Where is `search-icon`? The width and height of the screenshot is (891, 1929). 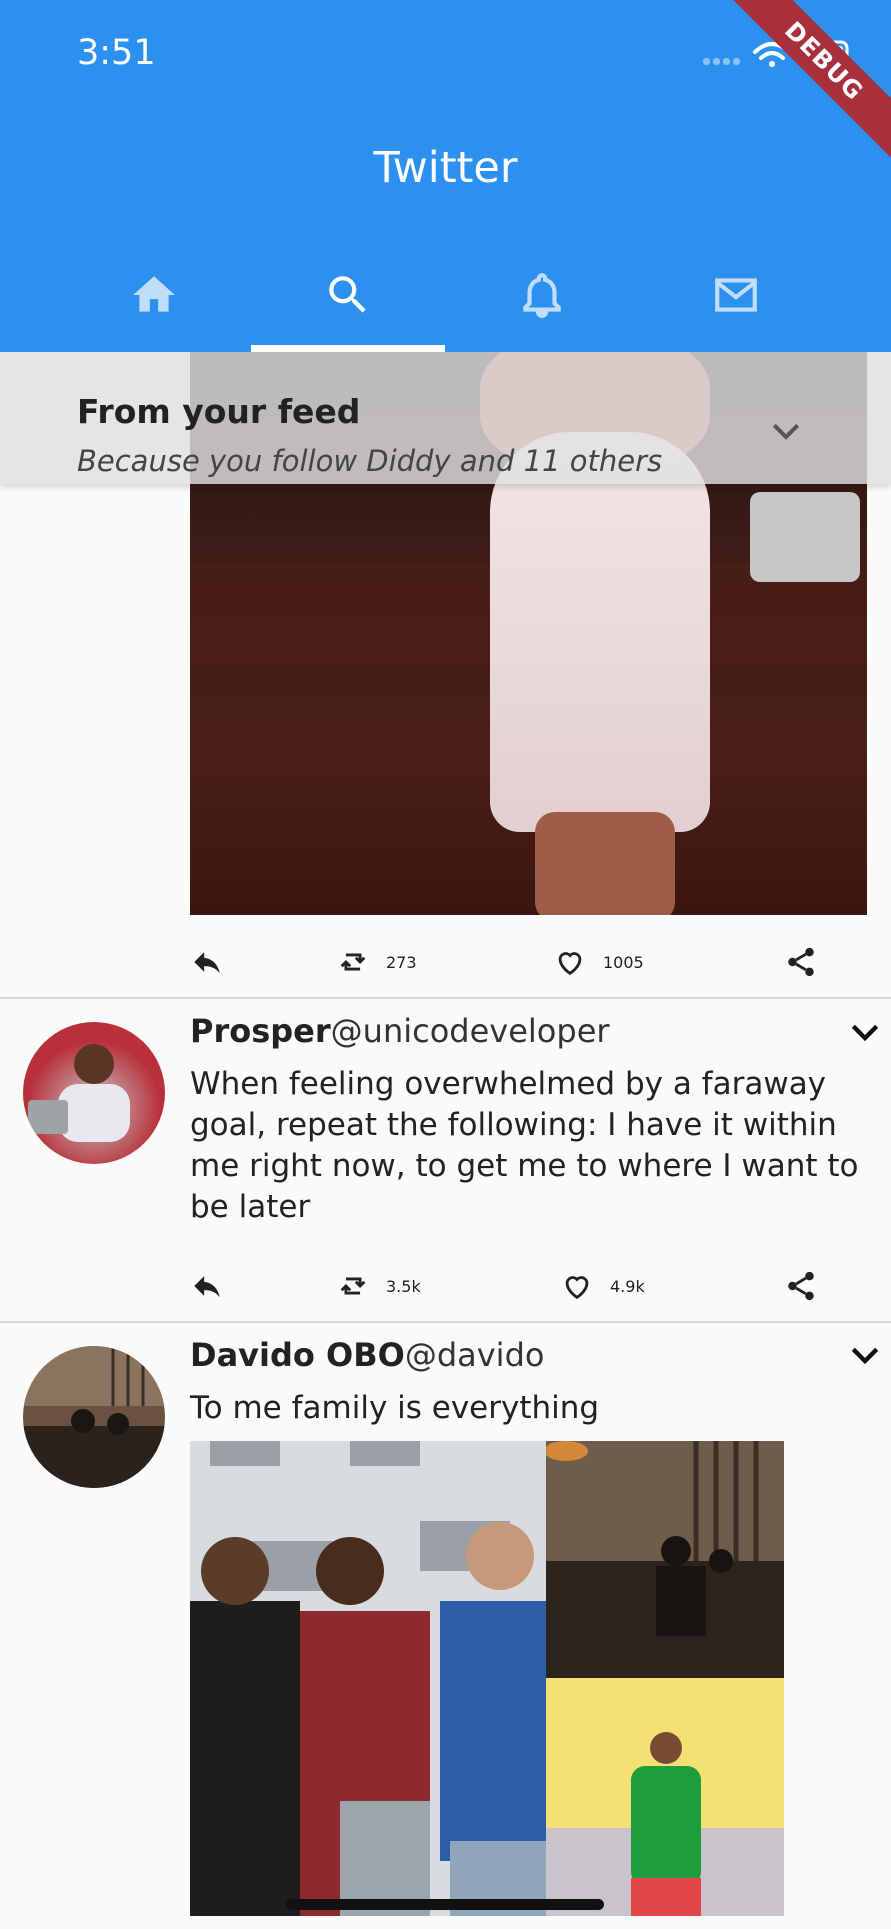 search-icon is located at coordinates (347, 294).